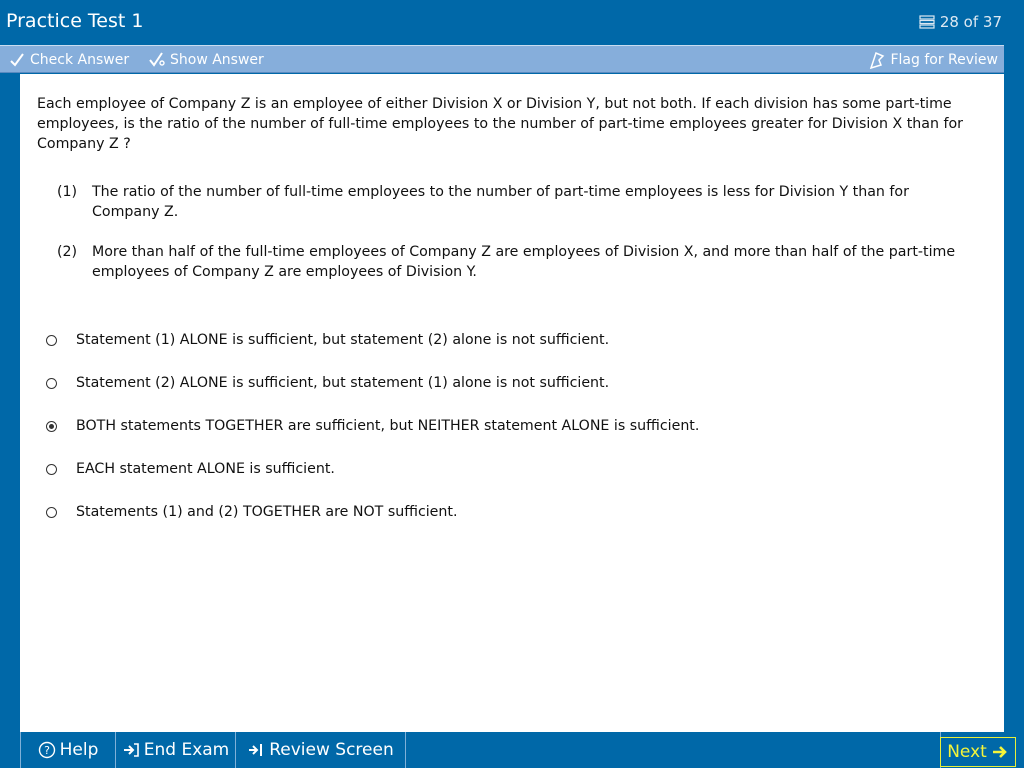 The width and height of the screenshot is (1024, 768). What do you see at coordinates (522, 750) in the screenshot?
I see `bottom-bar: ? Help End Exam Review Screen Next` at bounding box center [522, 750].